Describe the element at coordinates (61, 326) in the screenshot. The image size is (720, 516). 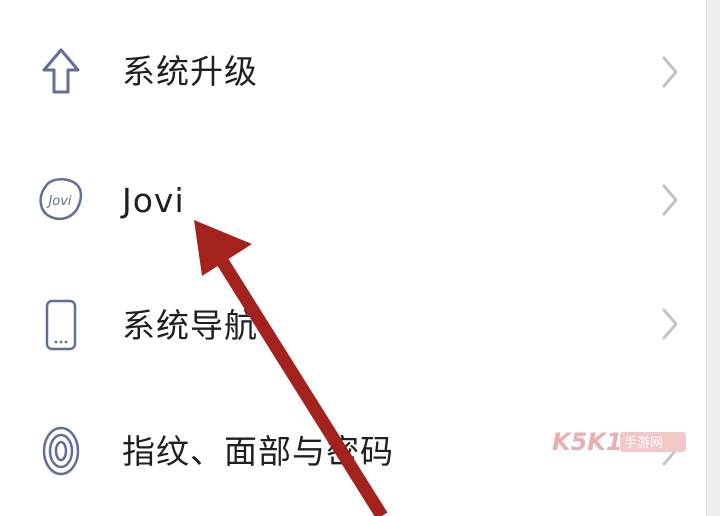
I see `phone-outline-icon` at that location.